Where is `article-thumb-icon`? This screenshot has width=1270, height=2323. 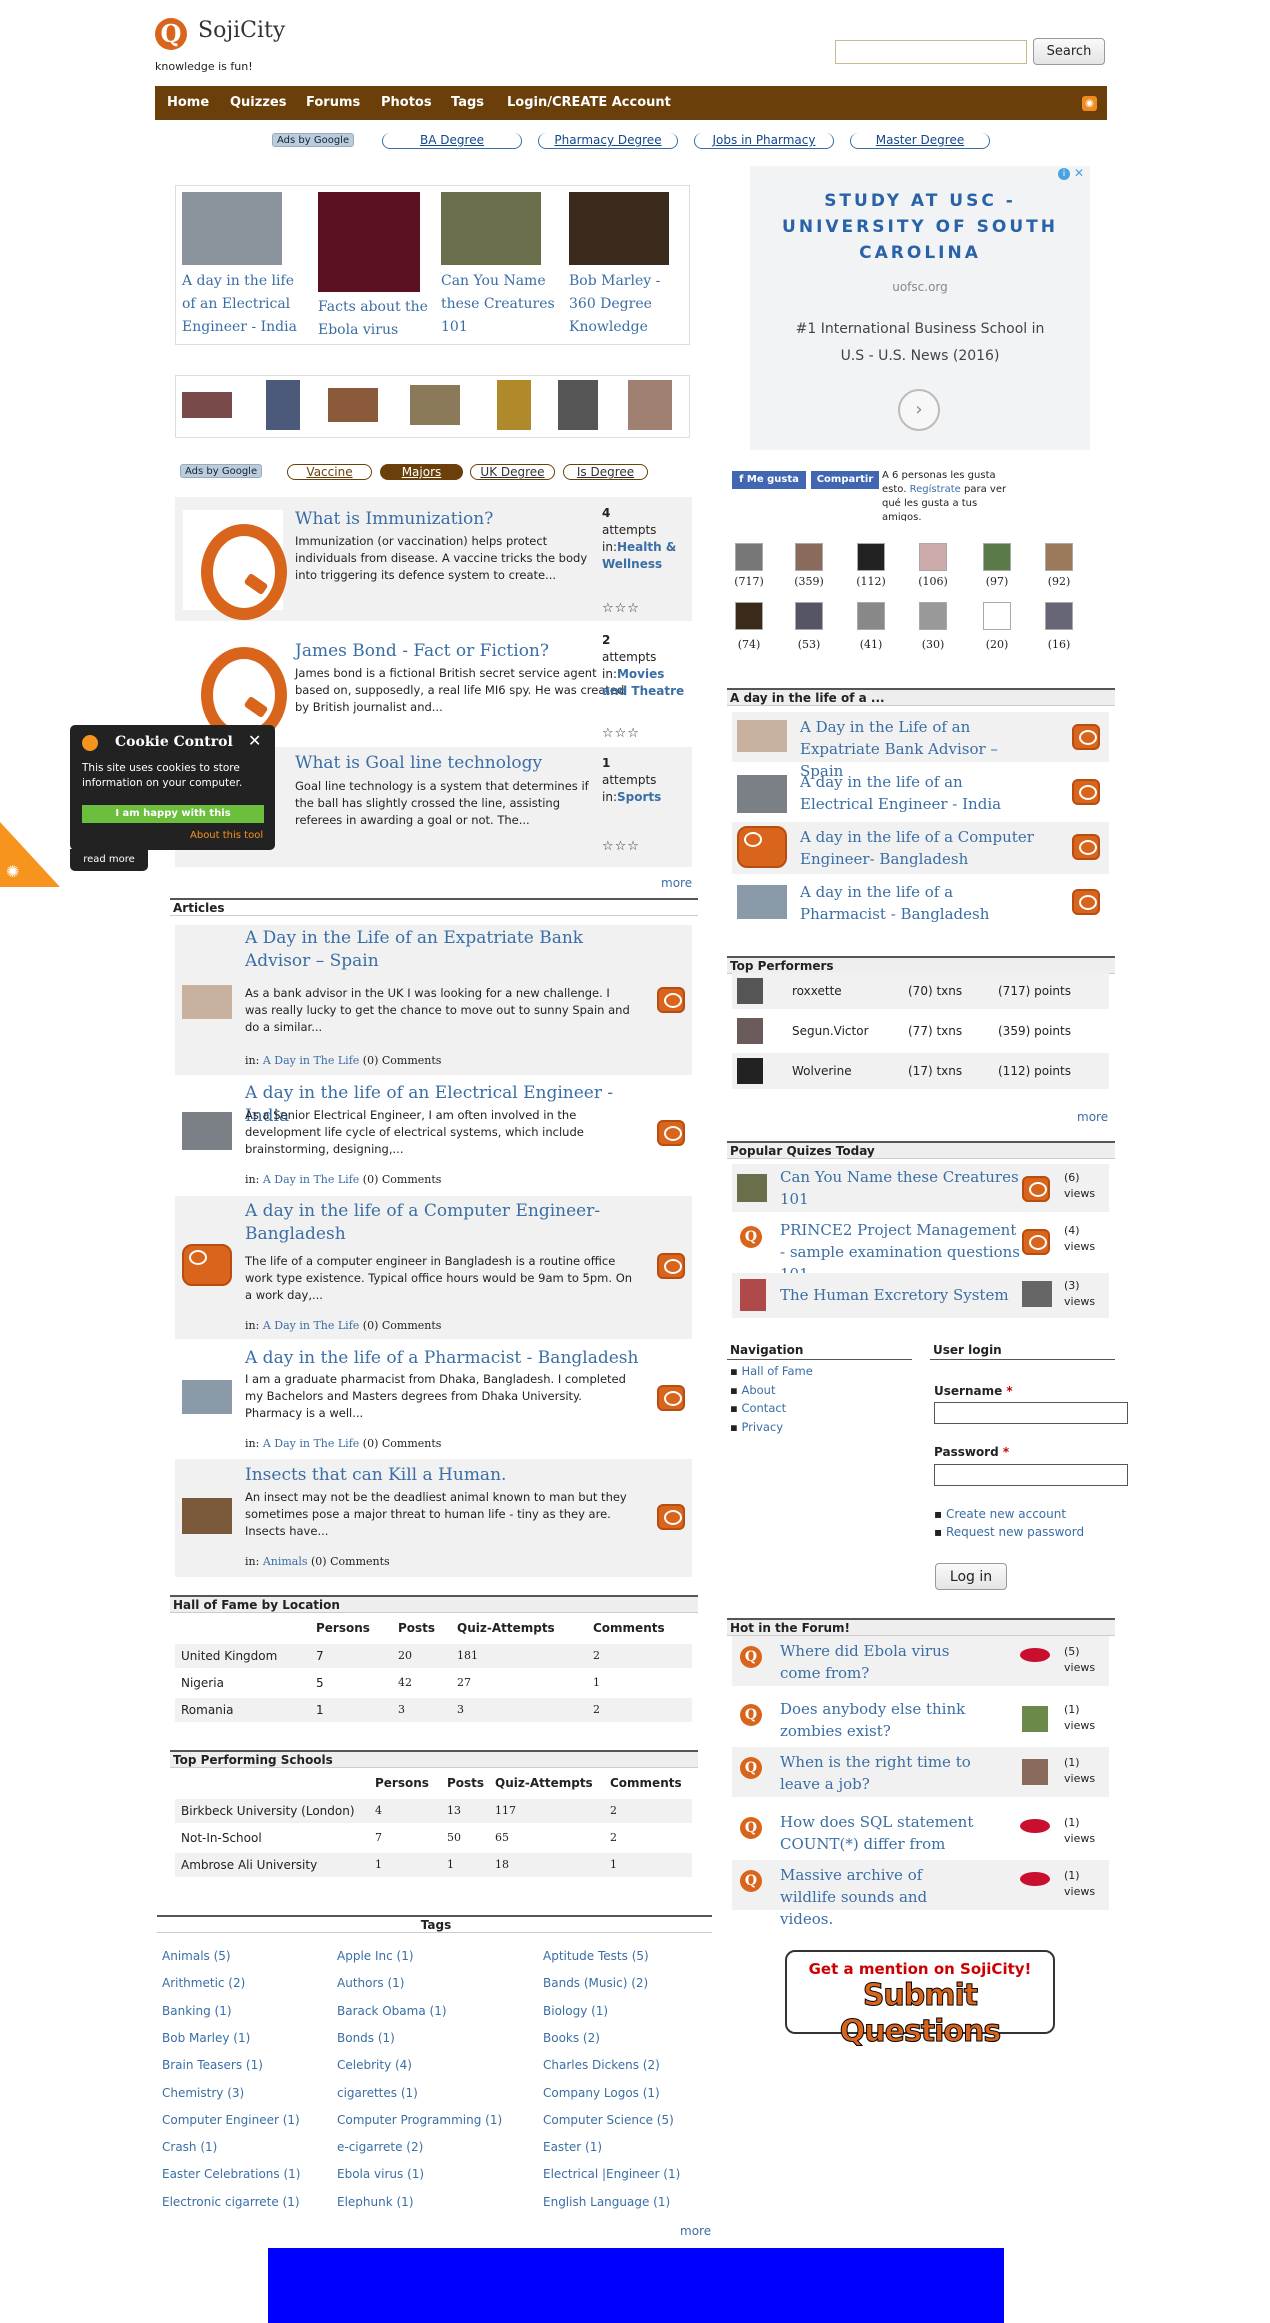 article-thumb-icon is located at coordinates (207, 1265).